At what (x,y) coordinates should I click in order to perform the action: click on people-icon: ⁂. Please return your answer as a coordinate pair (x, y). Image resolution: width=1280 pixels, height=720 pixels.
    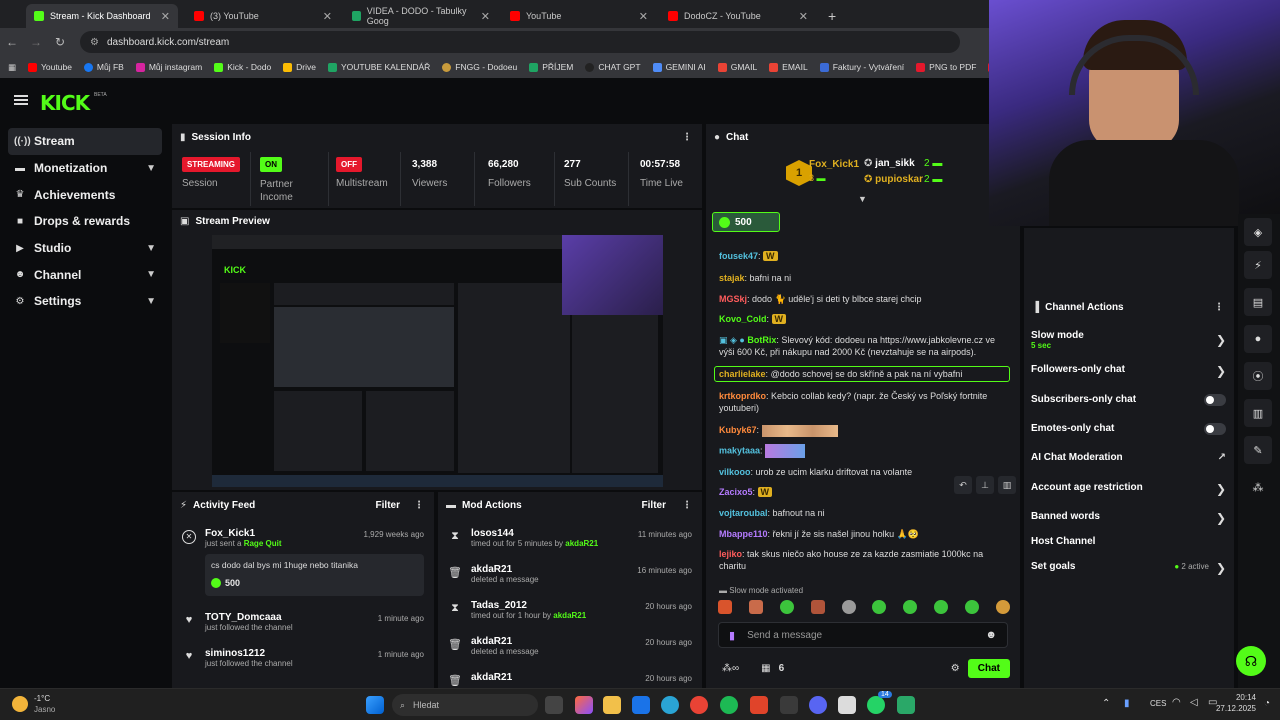
    Looking at the image, I should click on (1258, 487).